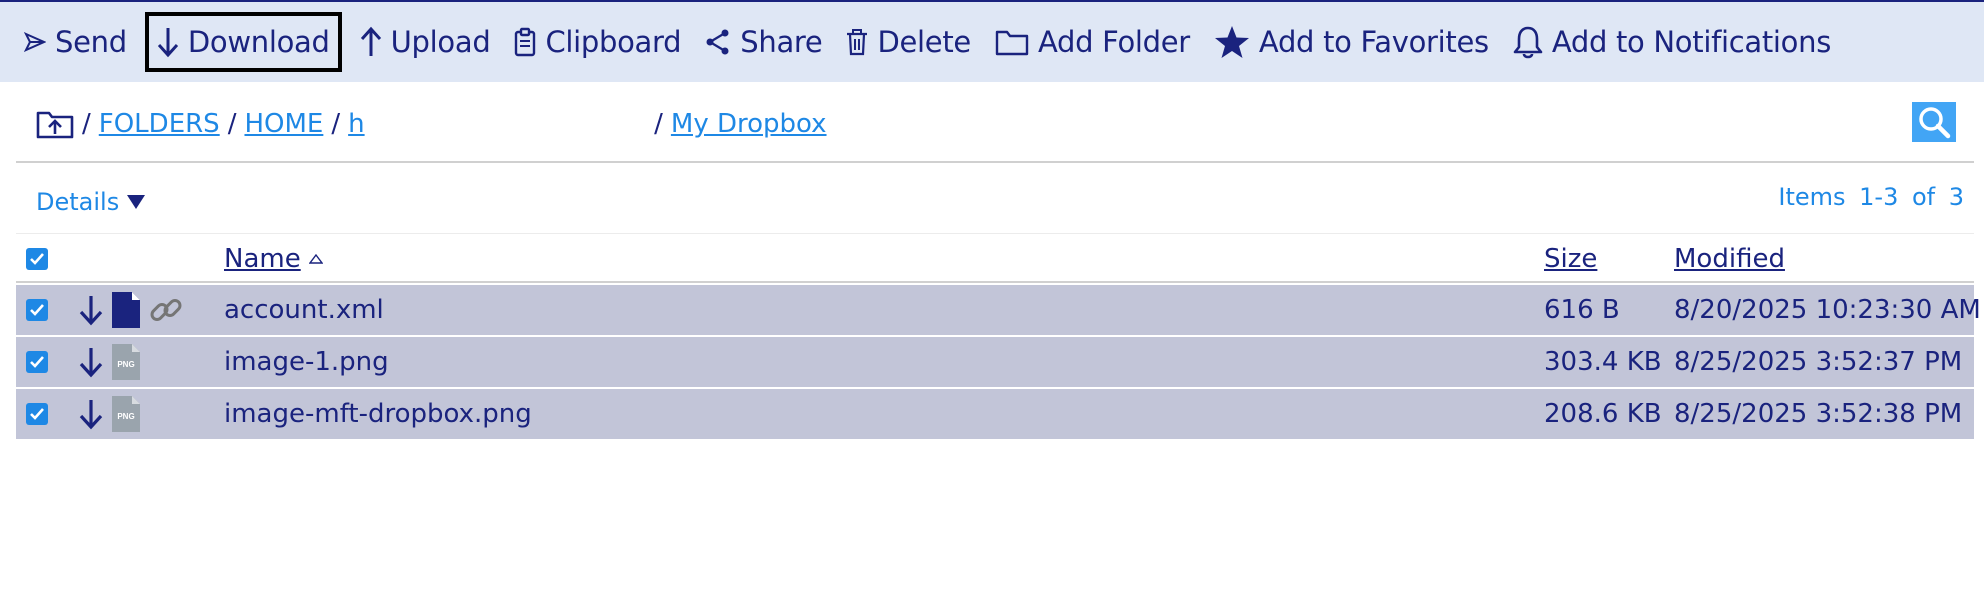  Describe the element at coordinates (1691, 42) in the screenshot. I see `add-to-notifications-label: Add to Notifications` at that location.